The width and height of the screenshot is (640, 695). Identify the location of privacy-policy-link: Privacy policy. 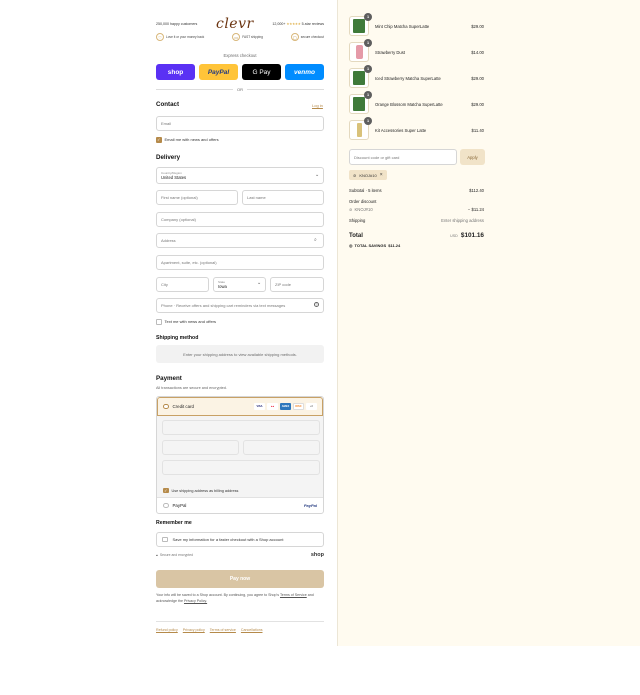
(194, 630).